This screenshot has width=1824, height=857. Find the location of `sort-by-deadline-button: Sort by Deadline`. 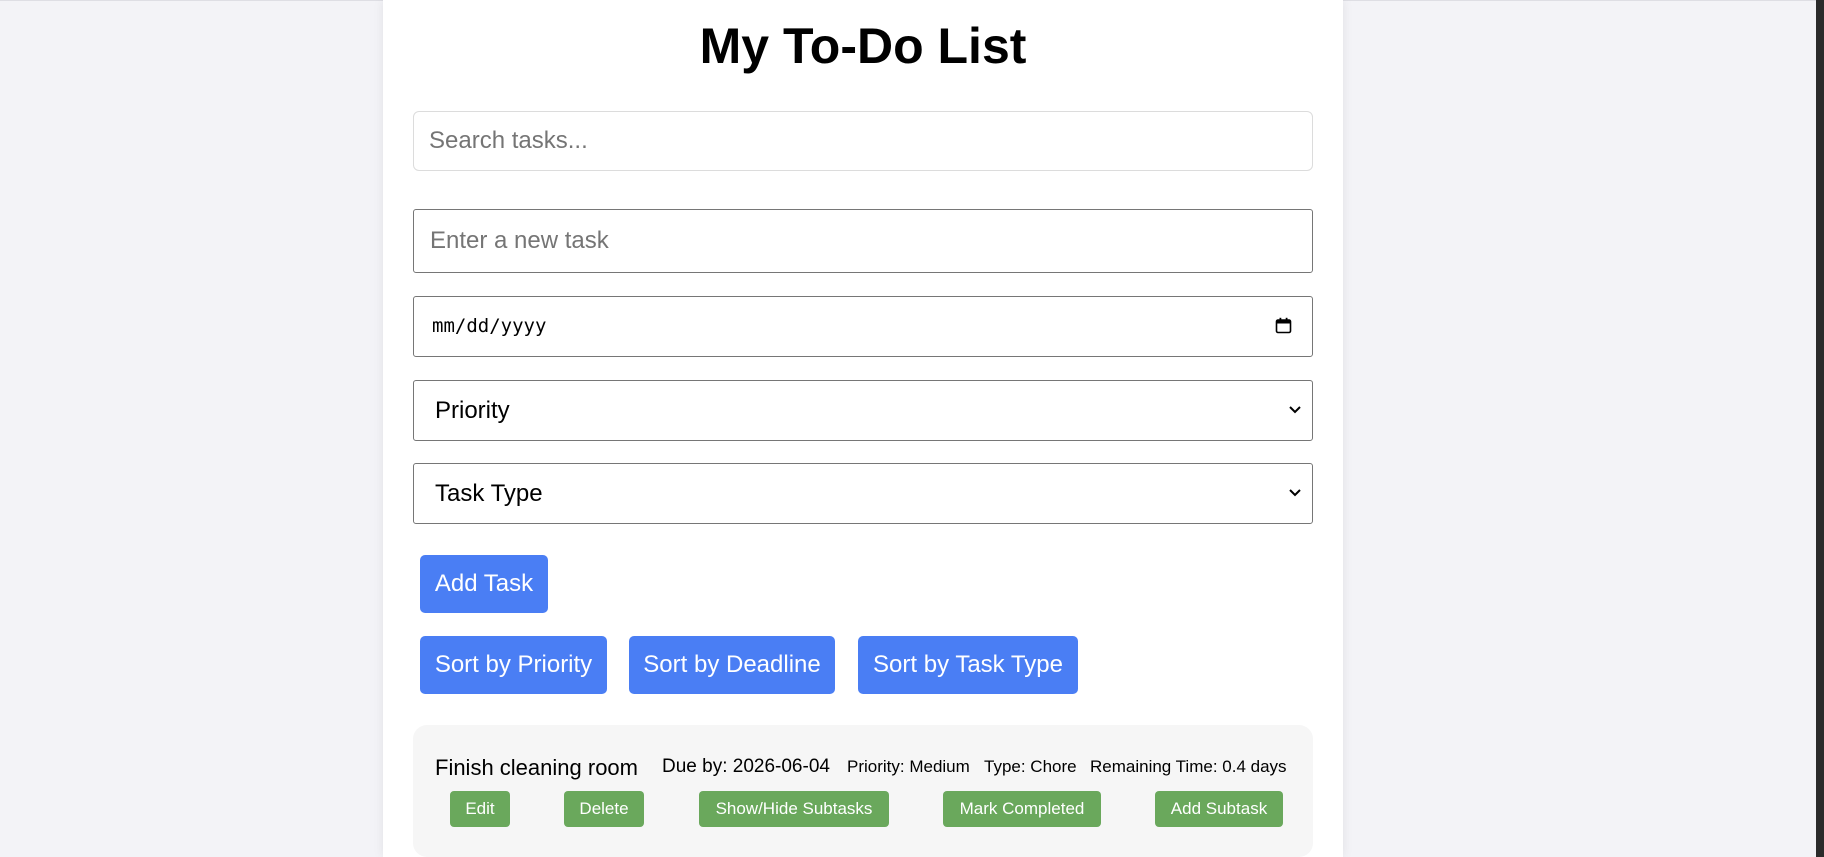

sort-by-deadline-button: Sort by Deadline is located at coordinates (732, 665).